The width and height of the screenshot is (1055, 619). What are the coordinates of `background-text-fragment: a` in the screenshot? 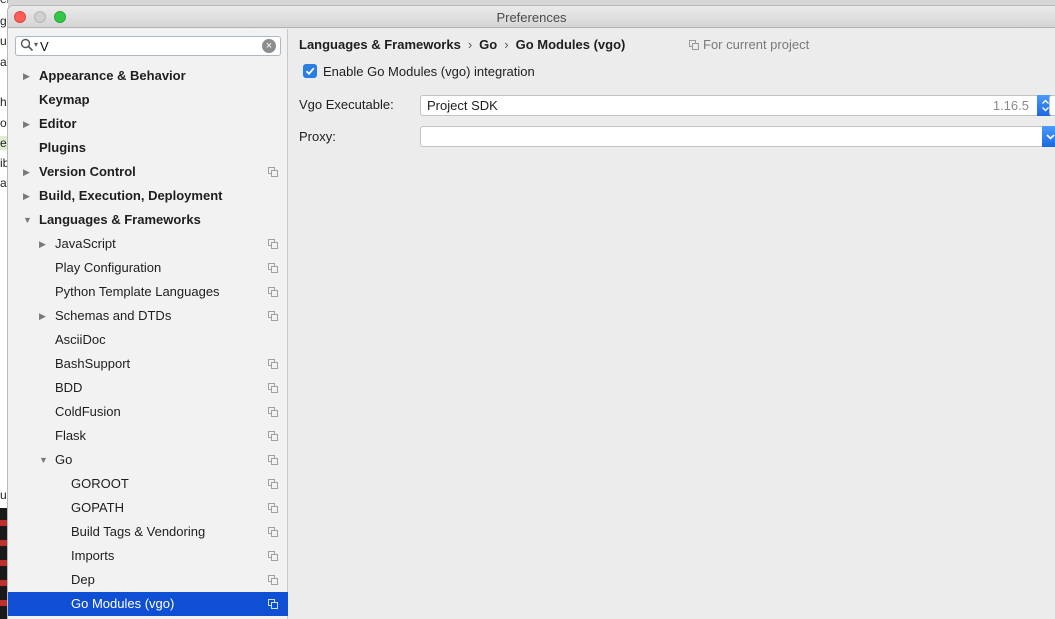 It's located at (3, 183).